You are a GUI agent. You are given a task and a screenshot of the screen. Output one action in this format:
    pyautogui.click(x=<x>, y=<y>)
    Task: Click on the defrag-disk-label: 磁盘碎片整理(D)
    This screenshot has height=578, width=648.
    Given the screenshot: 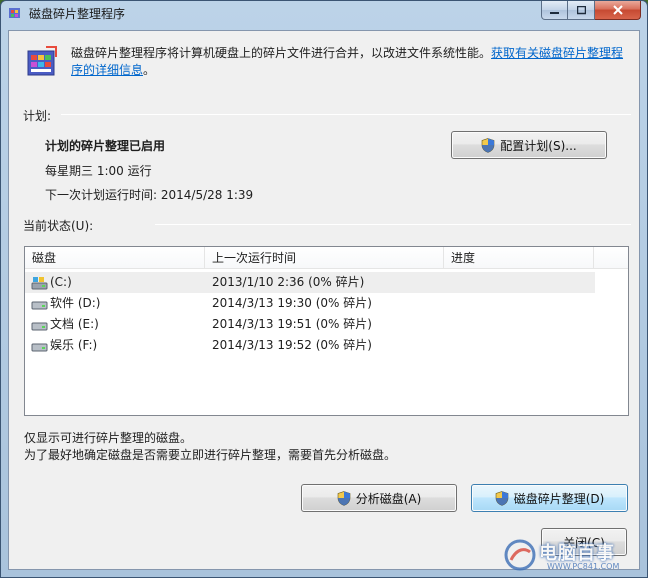 What is the action you would take?
    pyautogui.click(x=559, y=498)
    